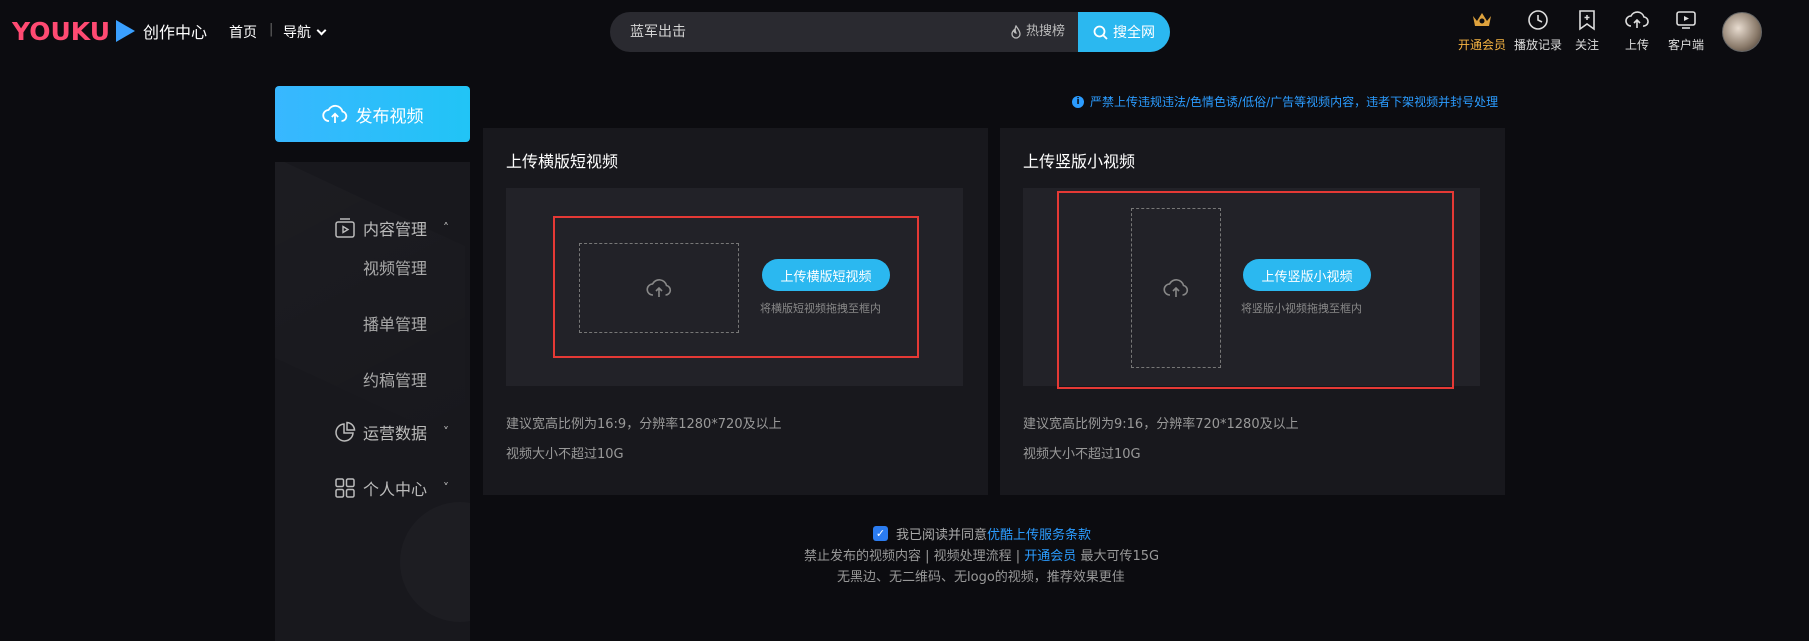 The height and width of the screenshot is (641, 1809). What do you see at coordinates (1587, 45) in the screenshot?
I see `tool-follow-label: 关注` at bounding box center [1587, 45].